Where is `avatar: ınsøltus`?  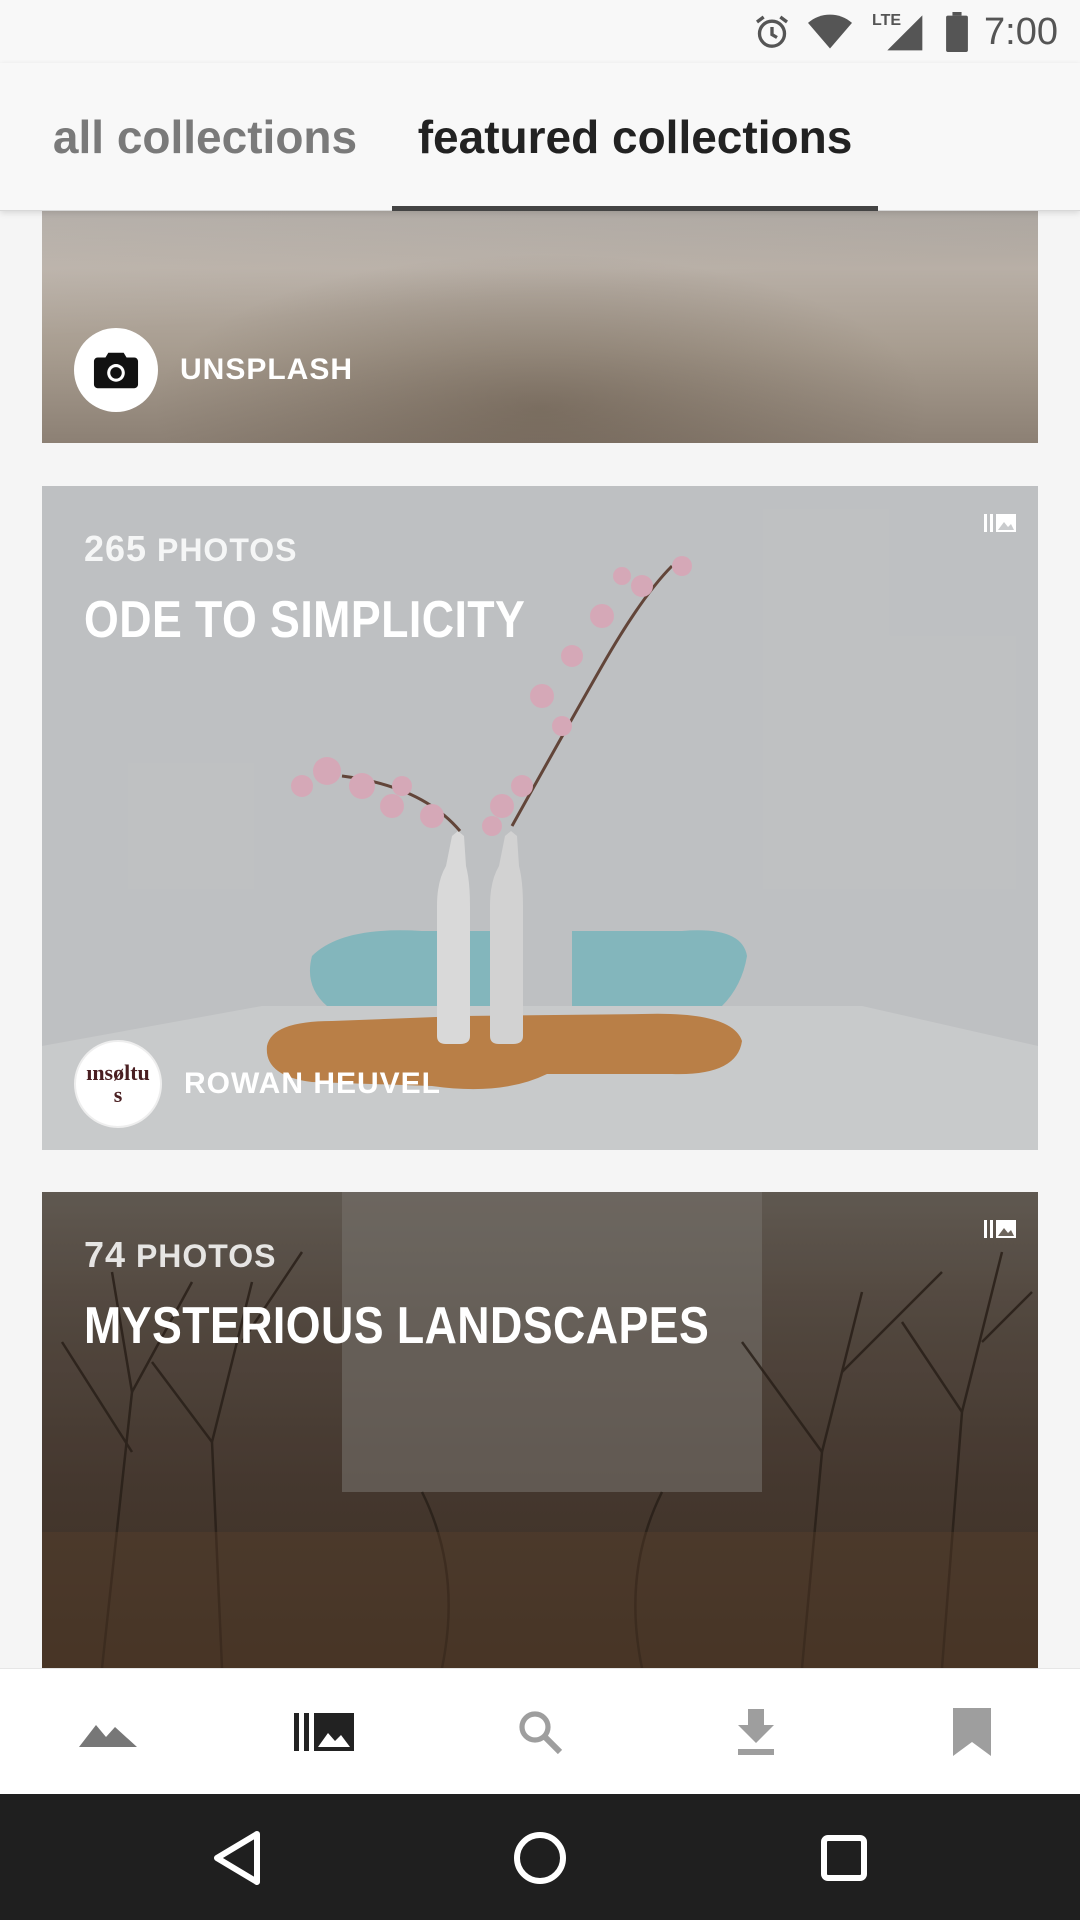
avatar: ınsøltus is located at coordinates (118, 1084).